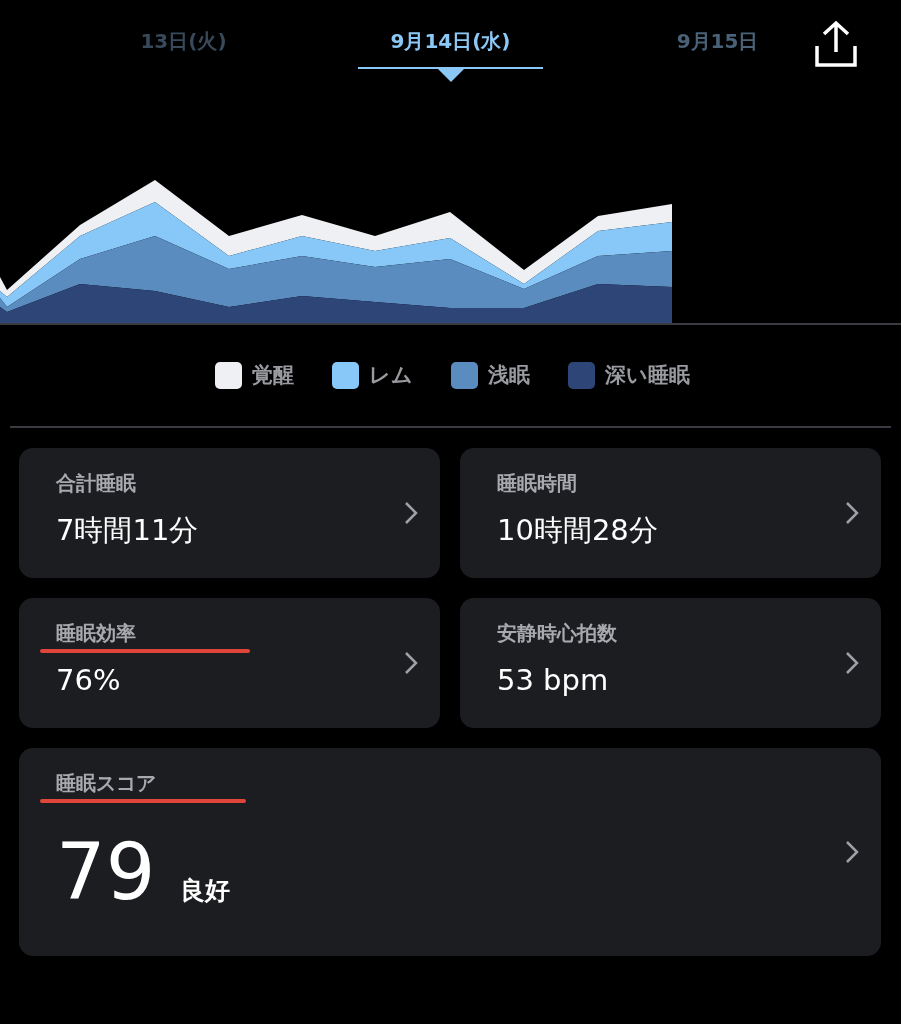 This screenshot has width=901, height=1024. What do you see at coordinates (509, 375) in the screenshot?
I see `legend-label: 浅眠` at bounding box center [509, 375].